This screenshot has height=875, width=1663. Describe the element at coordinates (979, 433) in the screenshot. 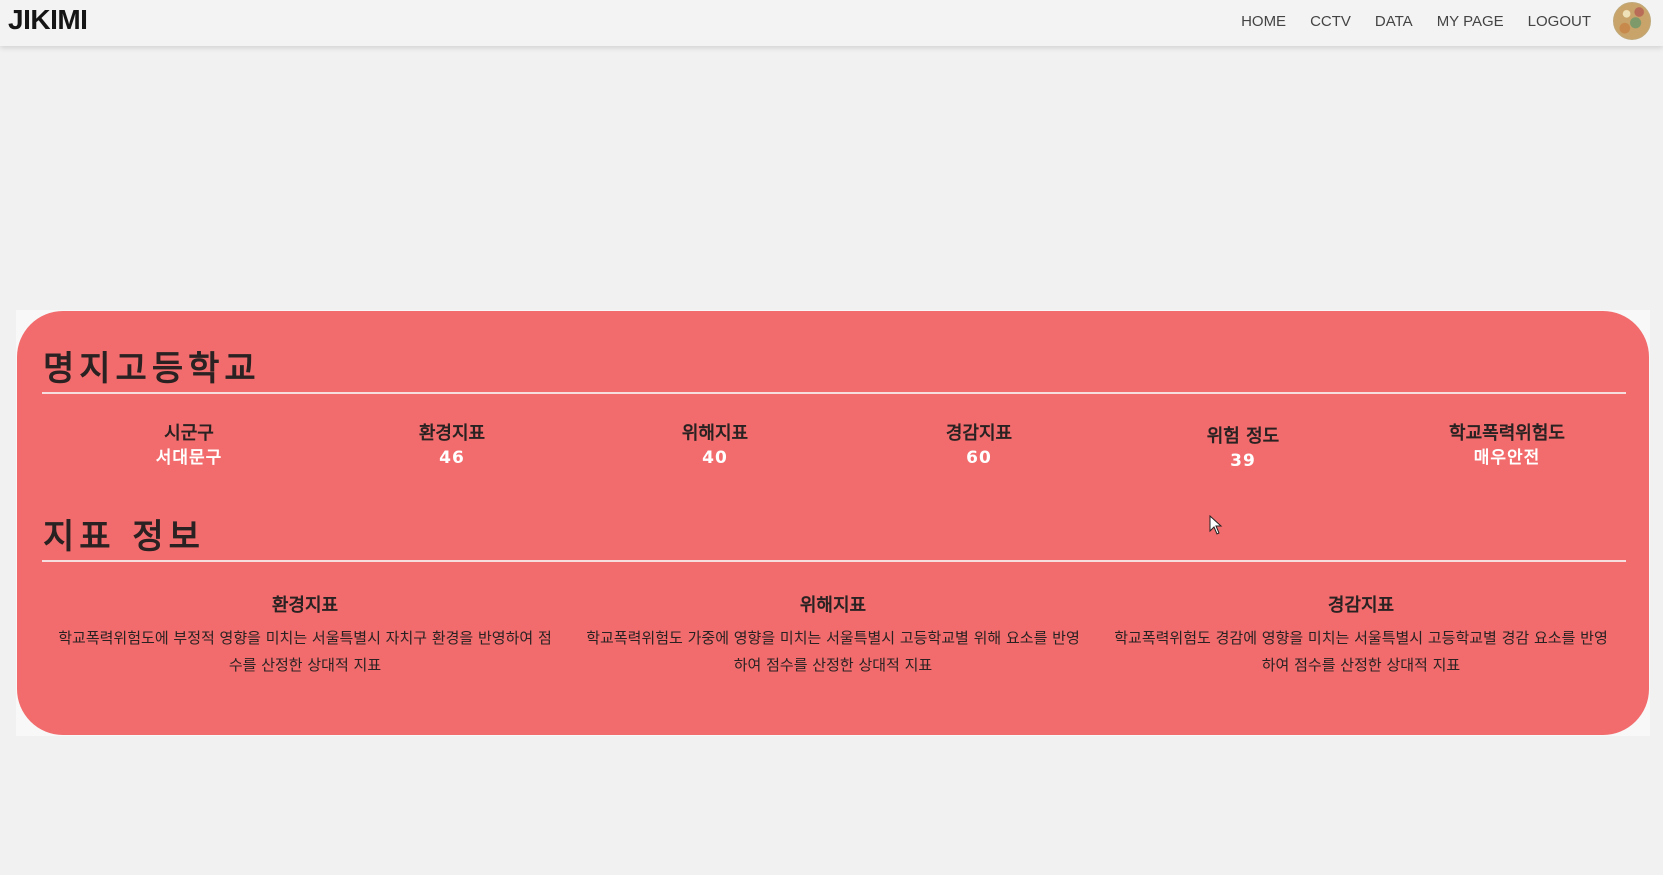

I see `stat-label: 경감지표` at that location.